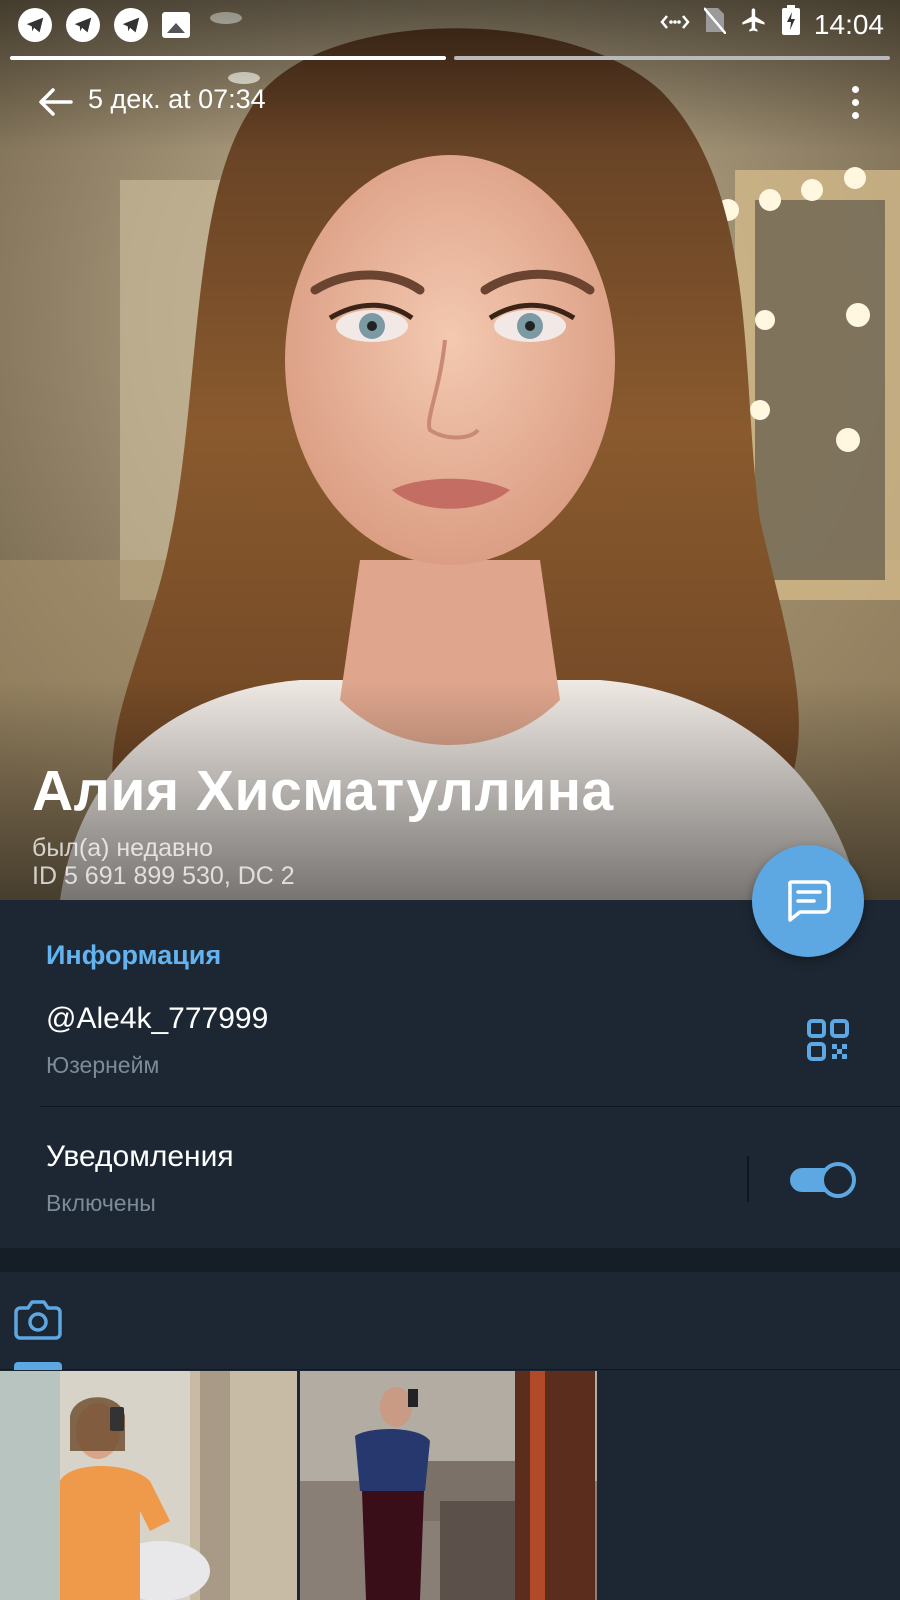 The width and height of the screenshot is (900, 1600). Describe the element at coordinates (848, 24) in the screenshot. I see `clock: 14:04` at that location.